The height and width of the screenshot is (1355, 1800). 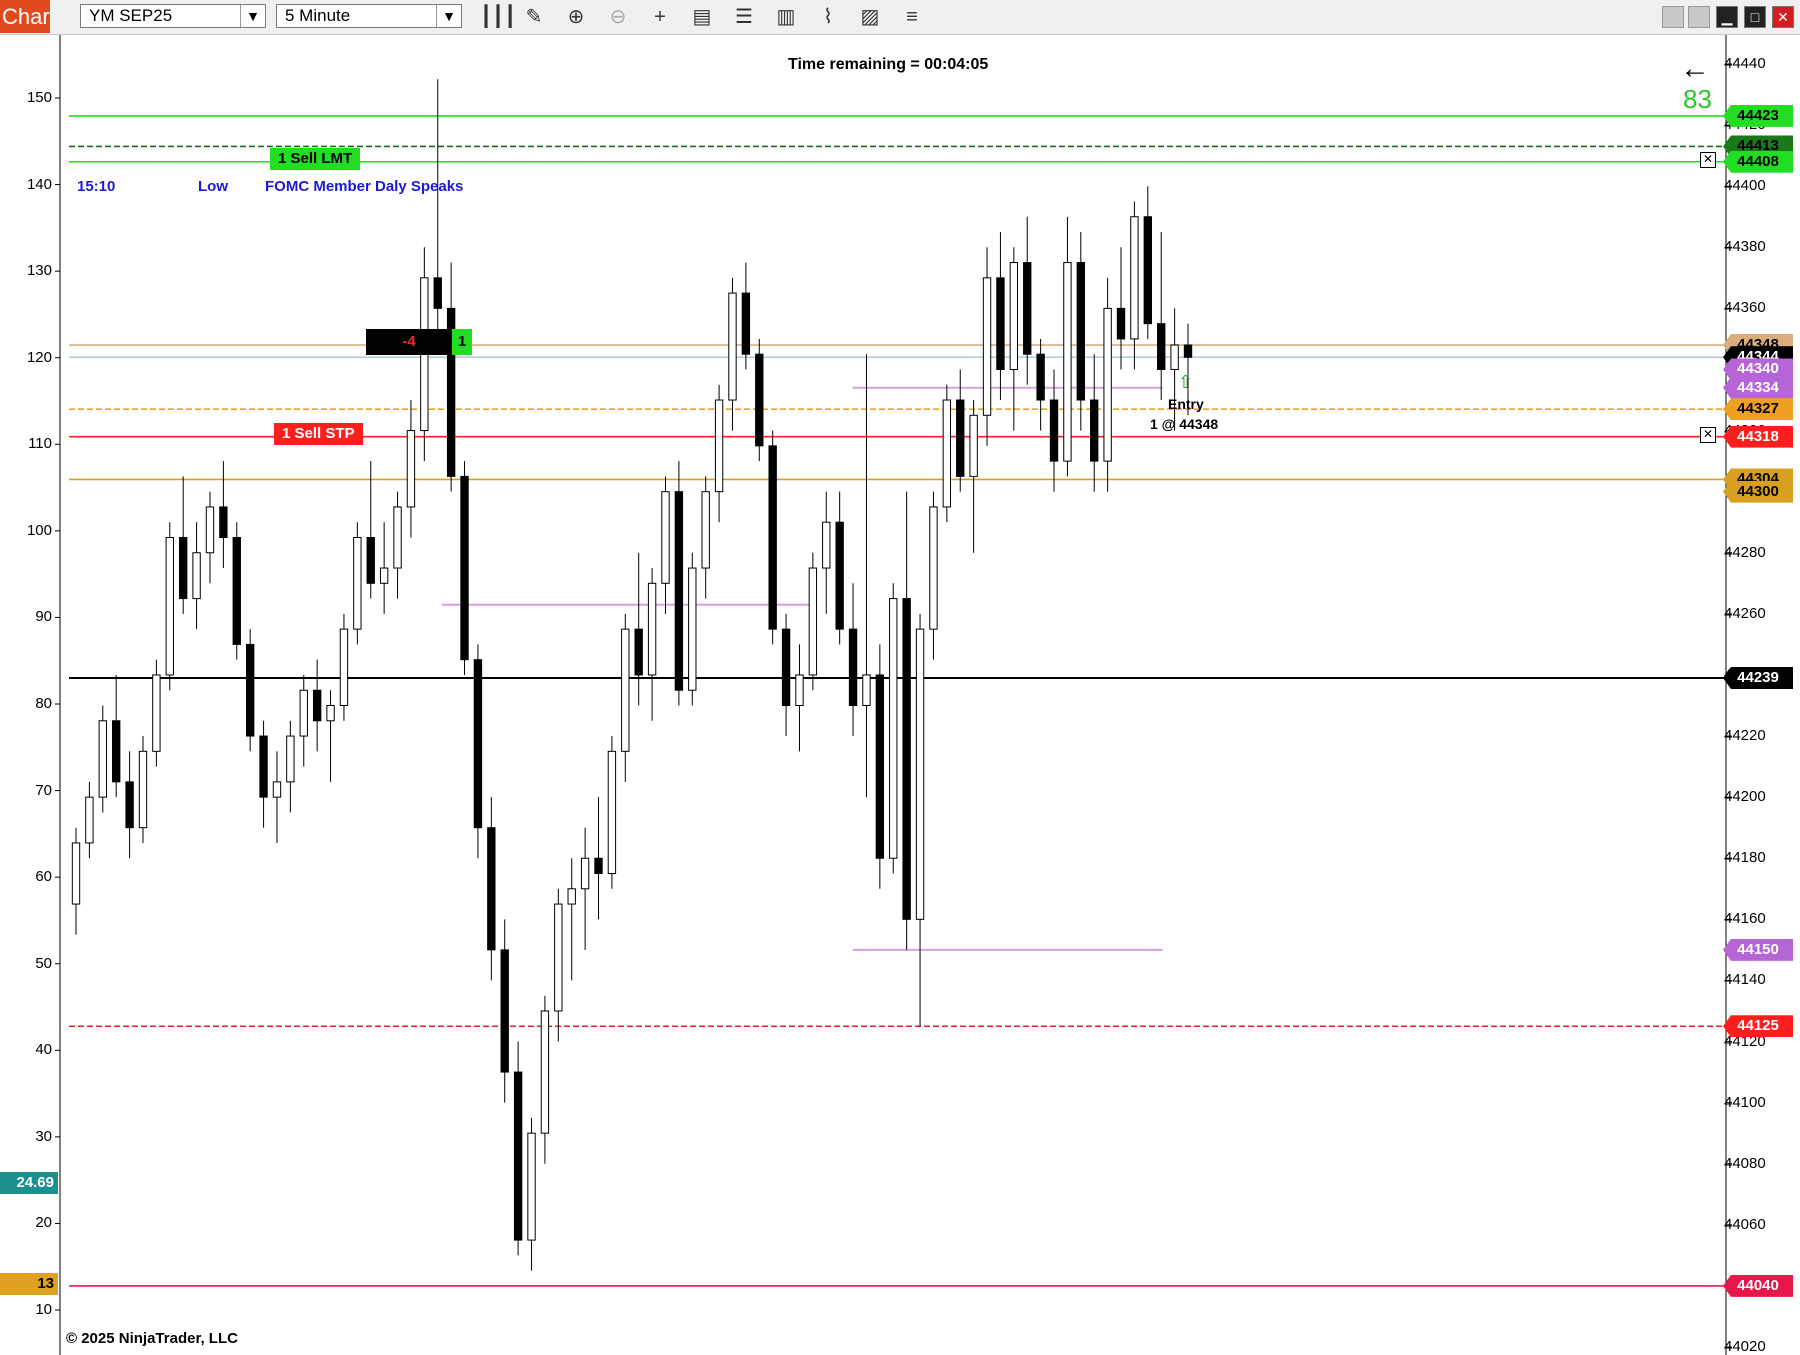 What do you see at coordinates (1758, 949) in the screenshot?
I see `price-tag-44150: 44150` at bounding box center [1758, 949].